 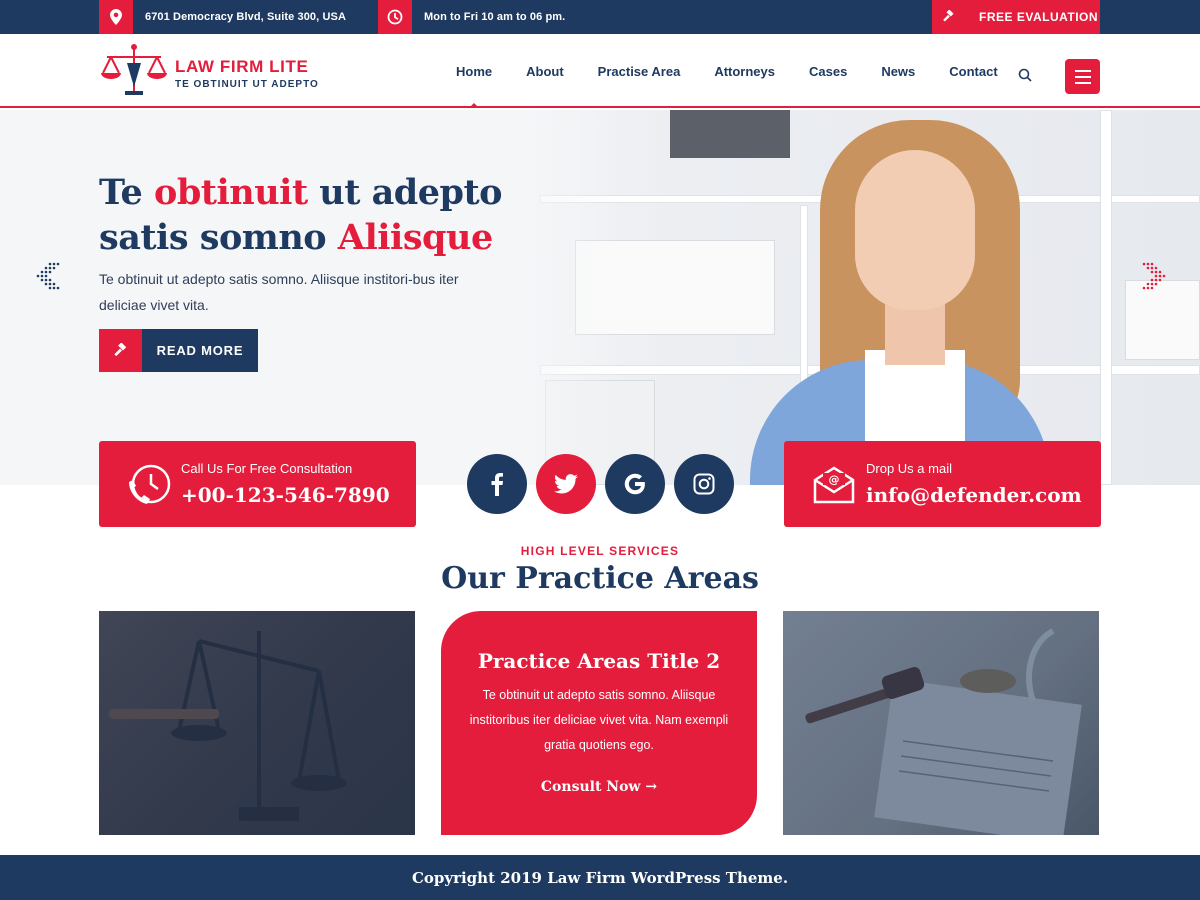 I want to click on free-evaluation-label: FREE EVALUATION, so click(x=1039, y=17).